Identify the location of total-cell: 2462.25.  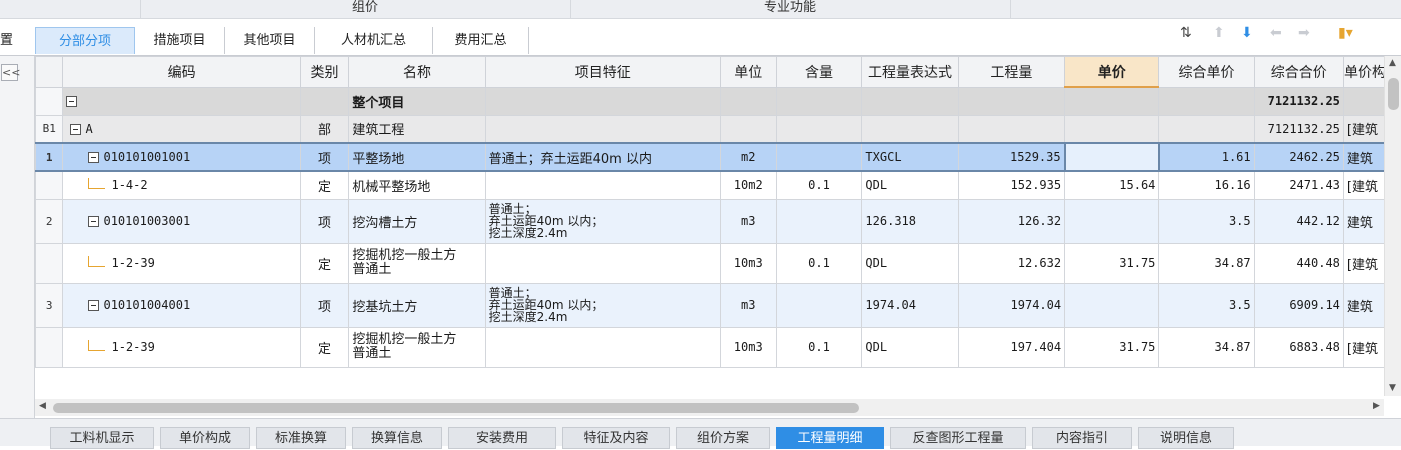
(1298, 157).